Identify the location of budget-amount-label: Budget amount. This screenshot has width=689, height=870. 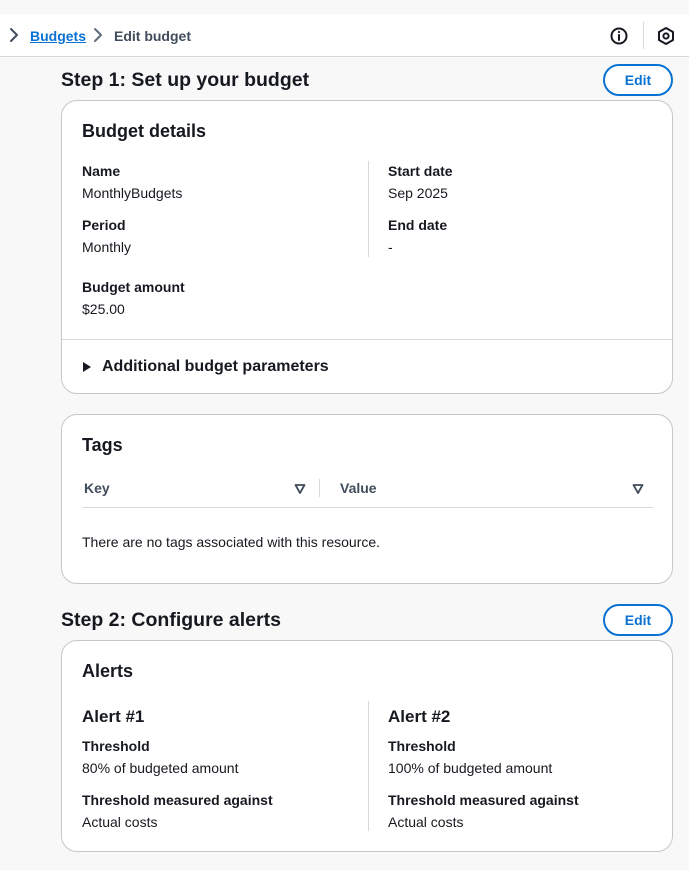
(133, 287).